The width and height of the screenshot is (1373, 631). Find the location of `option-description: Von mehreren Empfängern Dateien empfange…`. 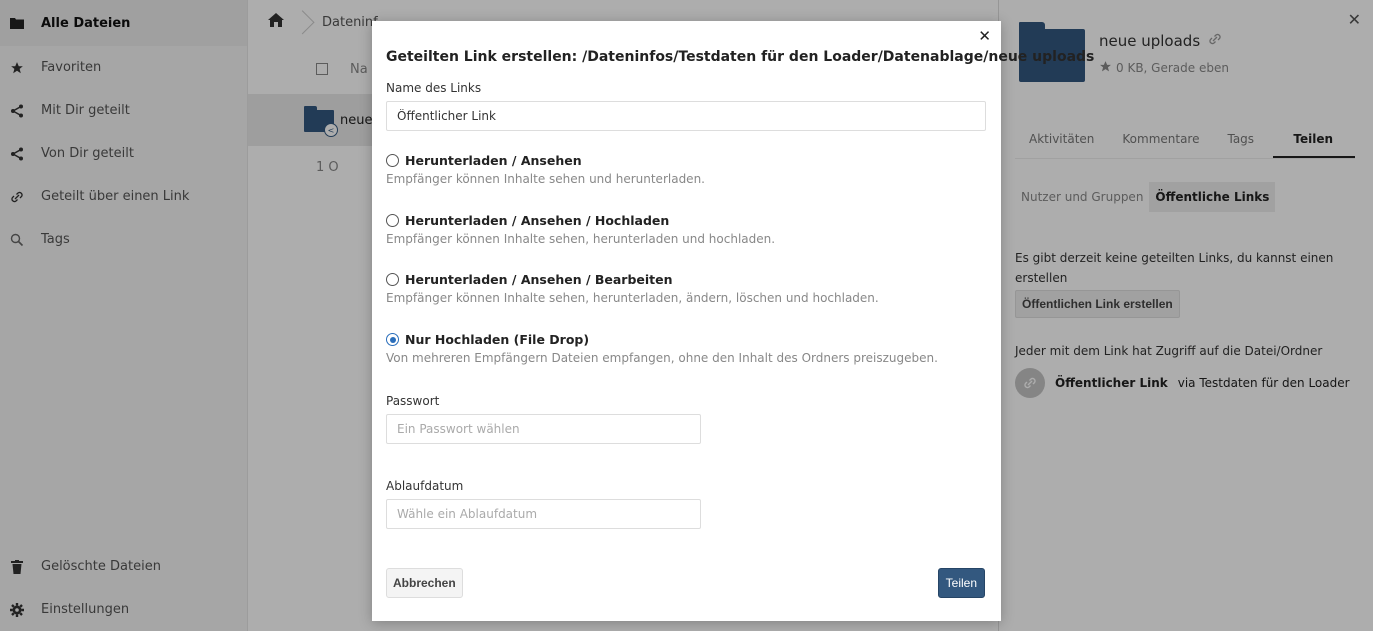

option-description: Von mehreren Empfängern Dateien empfange… is located at coordinates (662, 358).